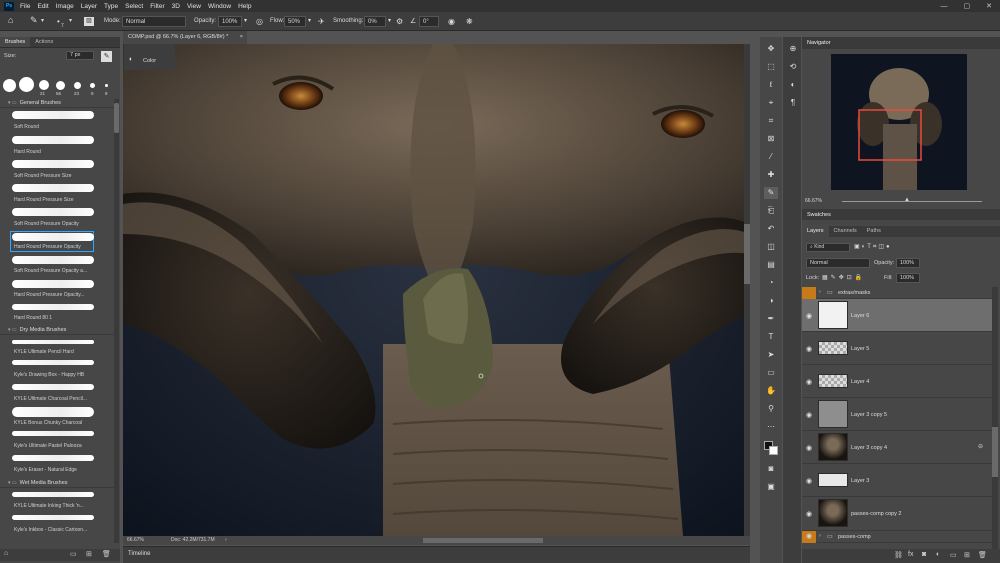 Image resolution: width=1000 pixels, height=563 pixels. I want to click on type-tool-icon: T, so click(771, 337).